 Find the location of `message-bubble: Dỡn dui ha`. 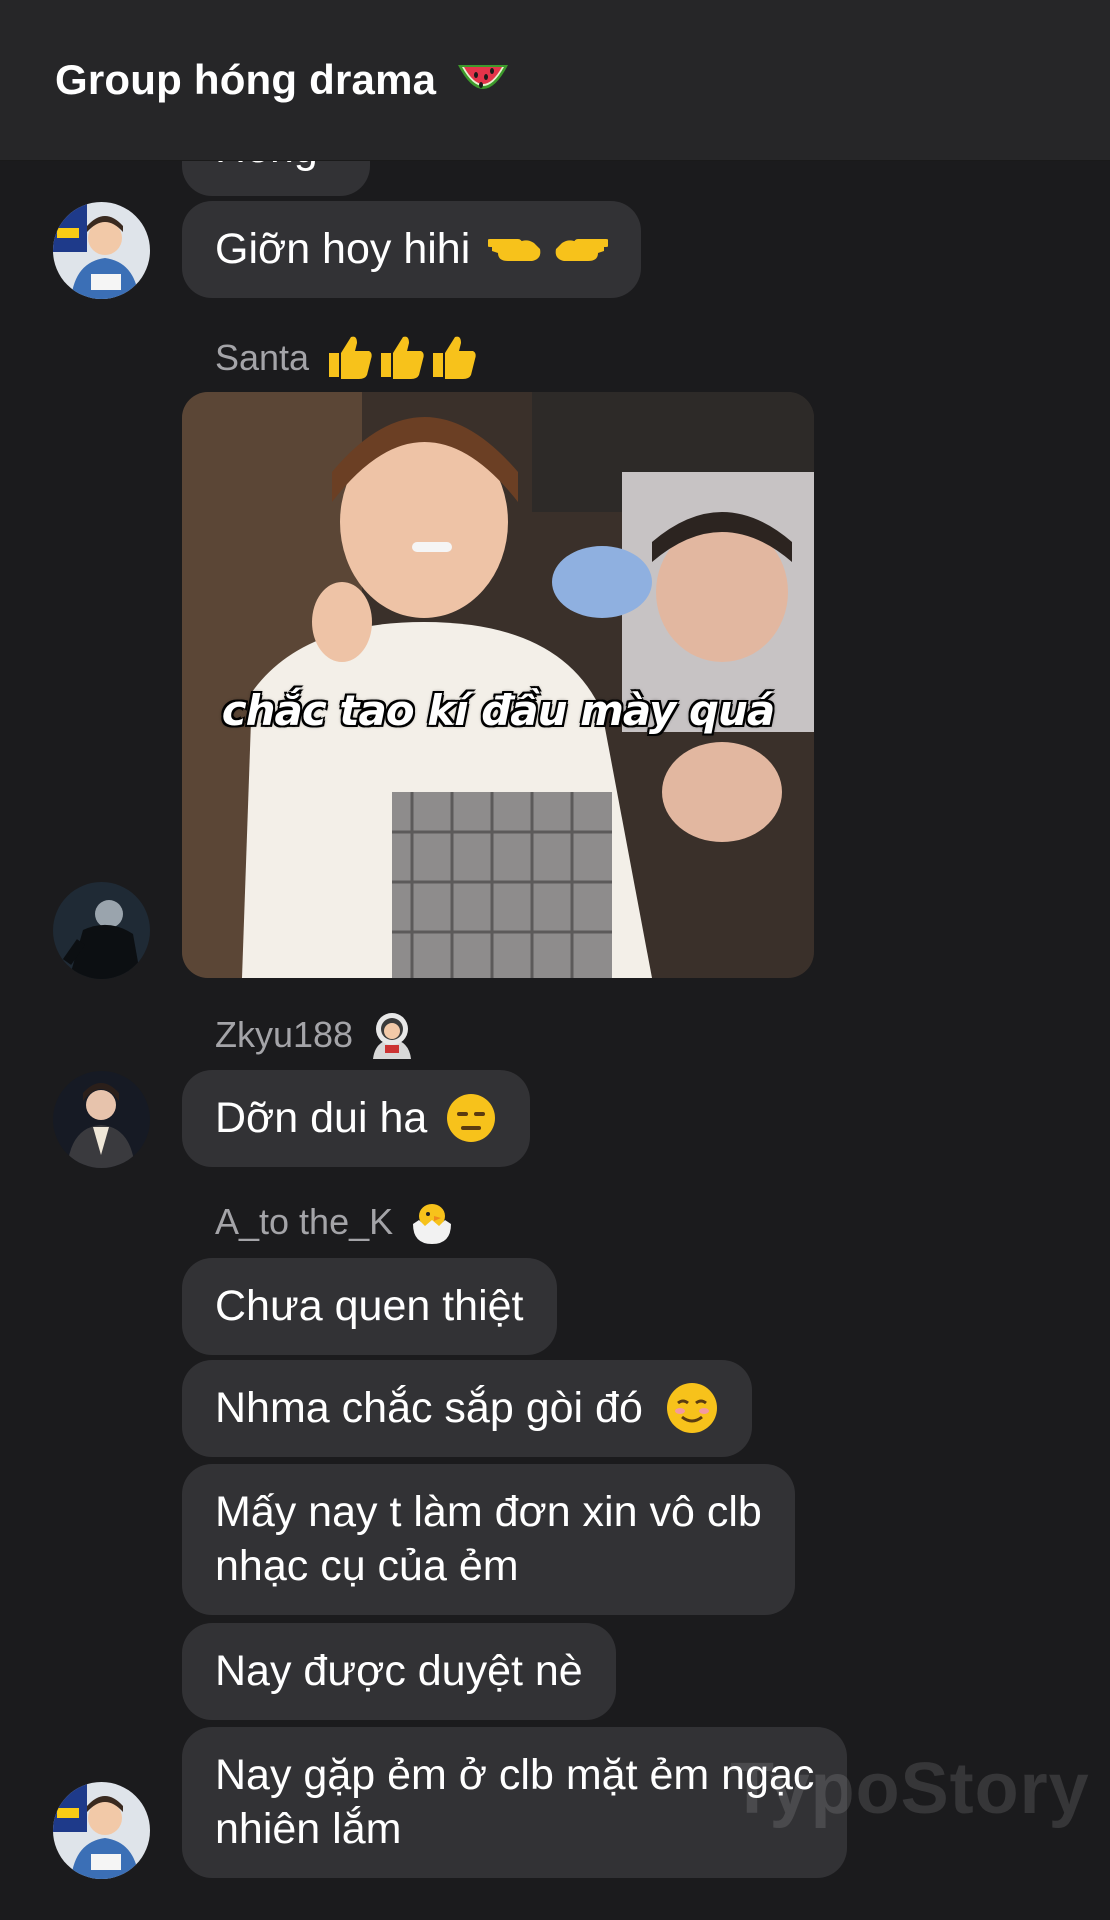

message-bubble: Dỡn dui ha is located at coordinates (356, 1118).